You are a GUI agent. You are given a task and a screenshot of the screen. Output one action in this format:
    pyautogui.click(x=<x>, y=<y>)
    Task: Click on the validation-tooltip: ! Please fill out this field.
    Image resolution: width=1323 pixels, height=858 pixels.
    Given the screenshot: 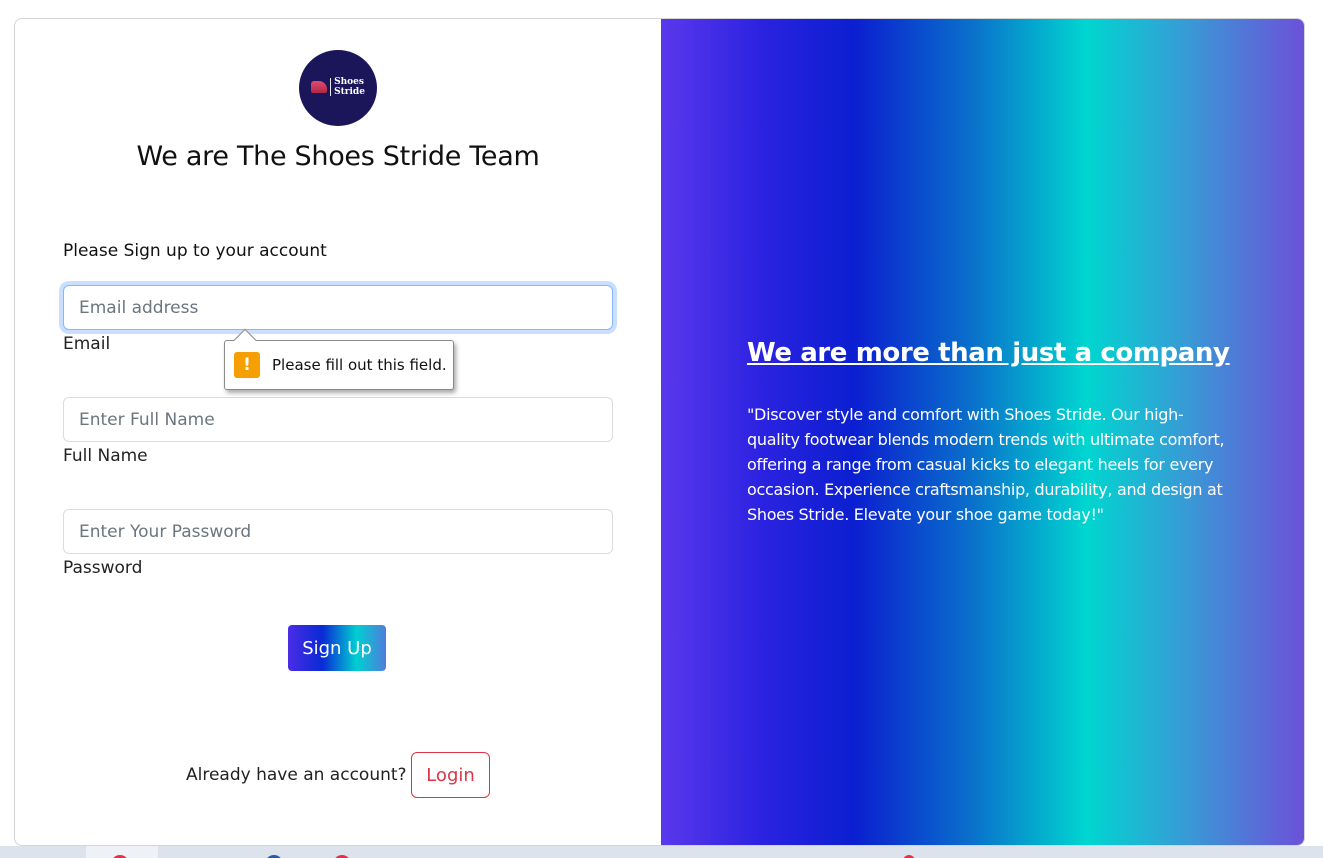 What is the action you would take?
    pyautogui.click(x=339, y=359)
    